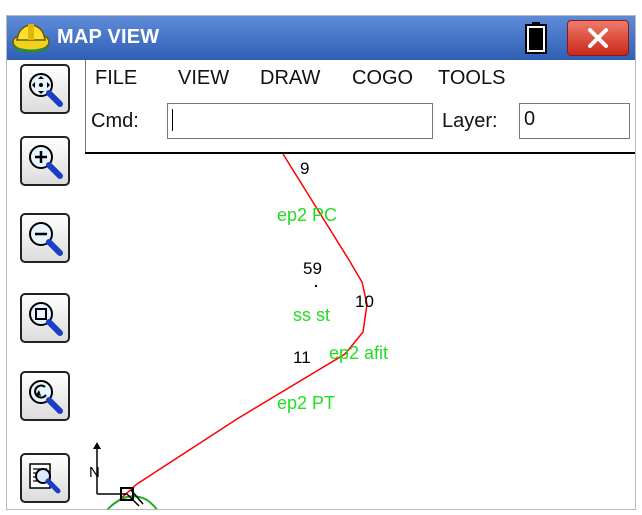 This screenshot has height=515, width=642. Describe the element at coordinates (536, 38) in the screenshot. I see `battery-icon` at that location.